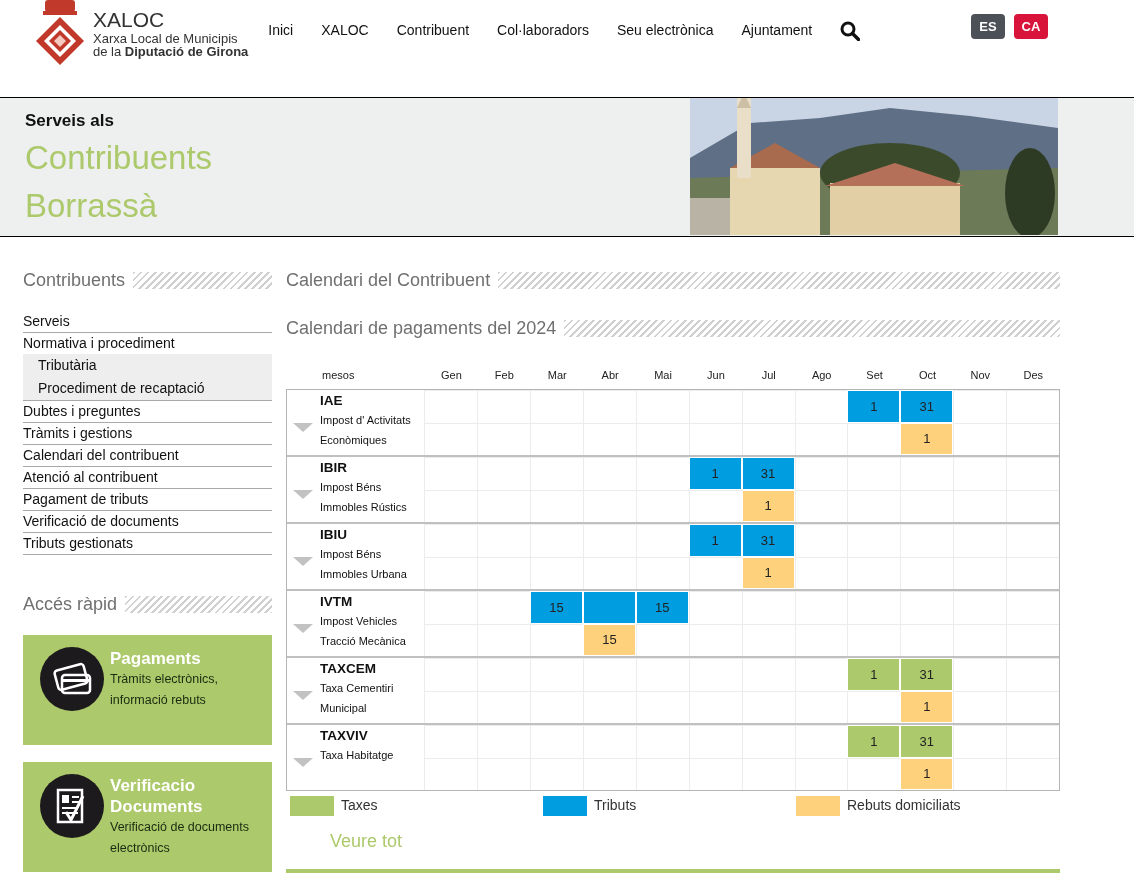  What do you see at coordinates (345, 30) in the screenshot?
I see `nav-link: XALOC` at bounding box center [345, 30].